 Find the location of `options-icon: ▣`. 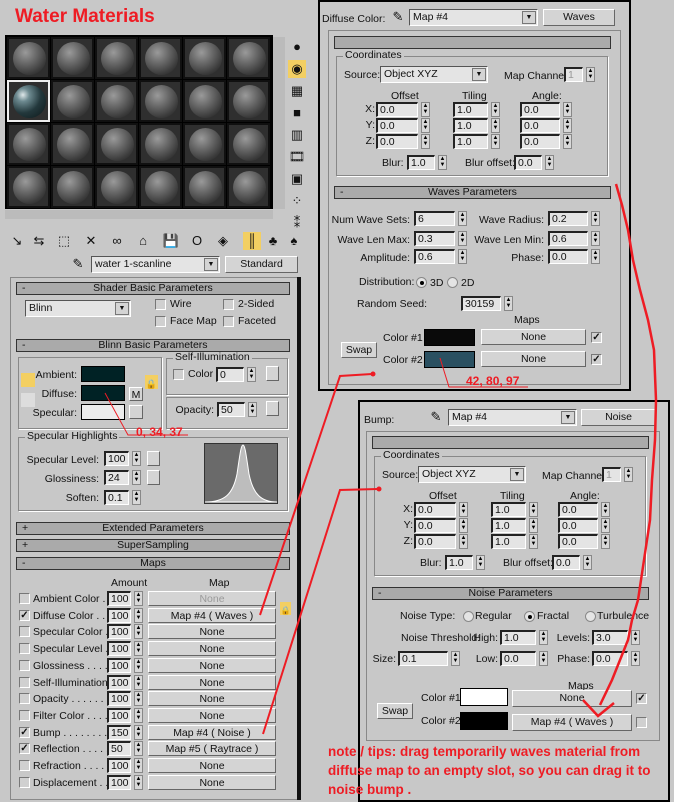

options-icon: ▣ is located at coordinates (297, 179).